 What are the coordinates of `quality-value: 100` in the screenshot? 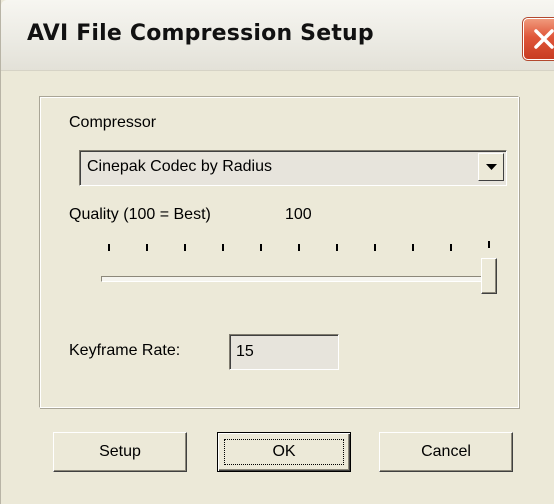 It's located at (298, 214).